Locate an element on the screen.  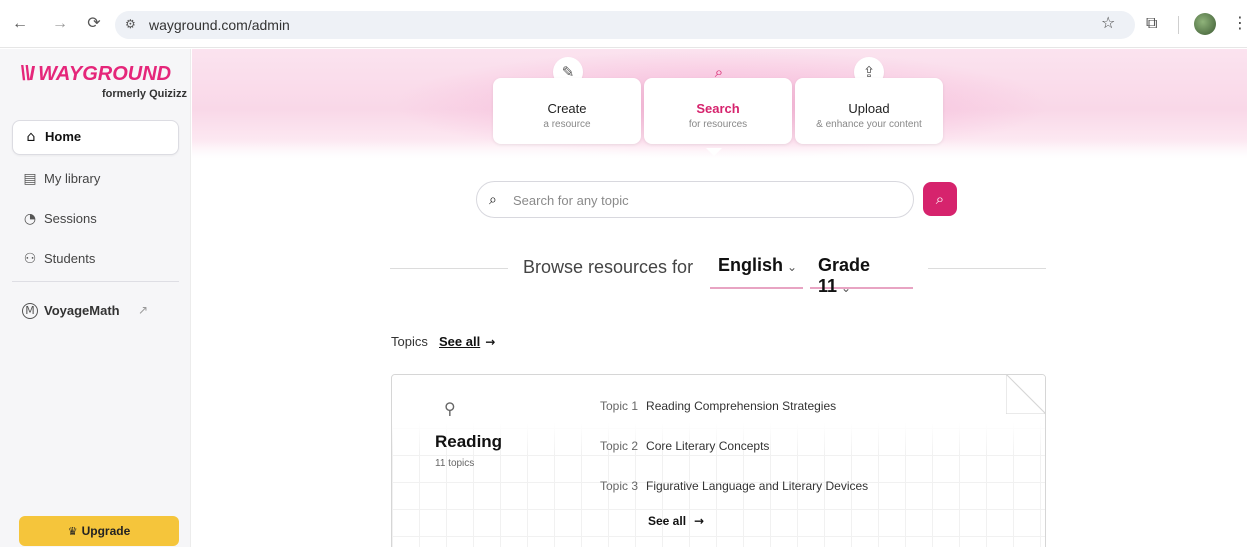
upgrade-button: ♛ Upgrade is located at coordinates (99, 531).